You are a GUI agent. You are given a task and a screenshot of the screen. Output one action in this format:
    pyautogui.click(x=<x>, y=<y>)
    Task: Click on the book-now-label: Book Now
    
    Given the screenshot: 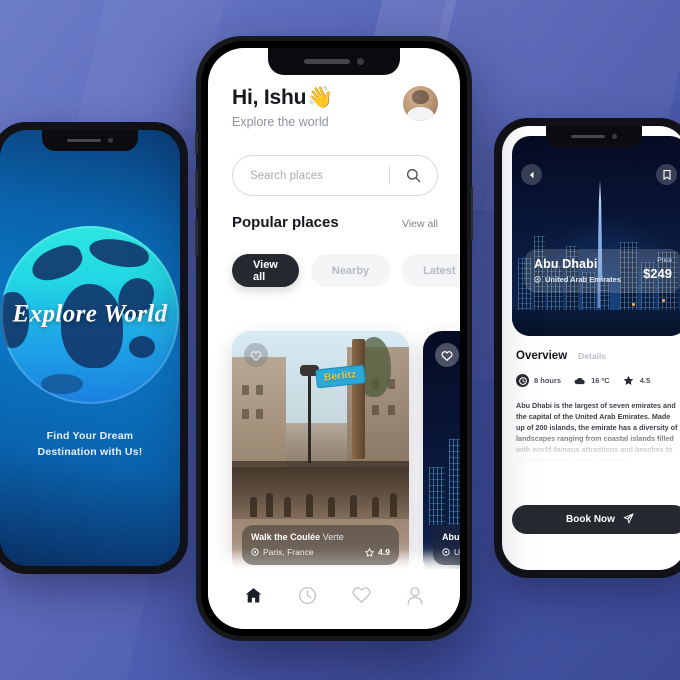 What is the action you would take?
    pyautogui.click(x=590, y=519)
    